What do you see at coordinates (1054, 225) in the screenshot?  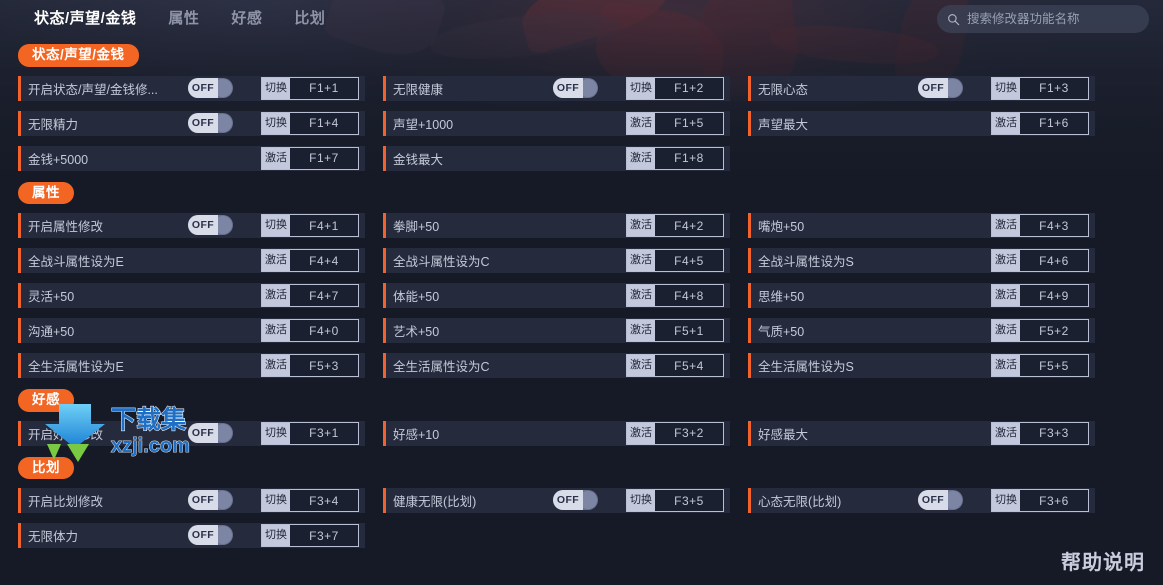 I see `hotkey-key-label: F4+3` at bounding box center [1054, 225].